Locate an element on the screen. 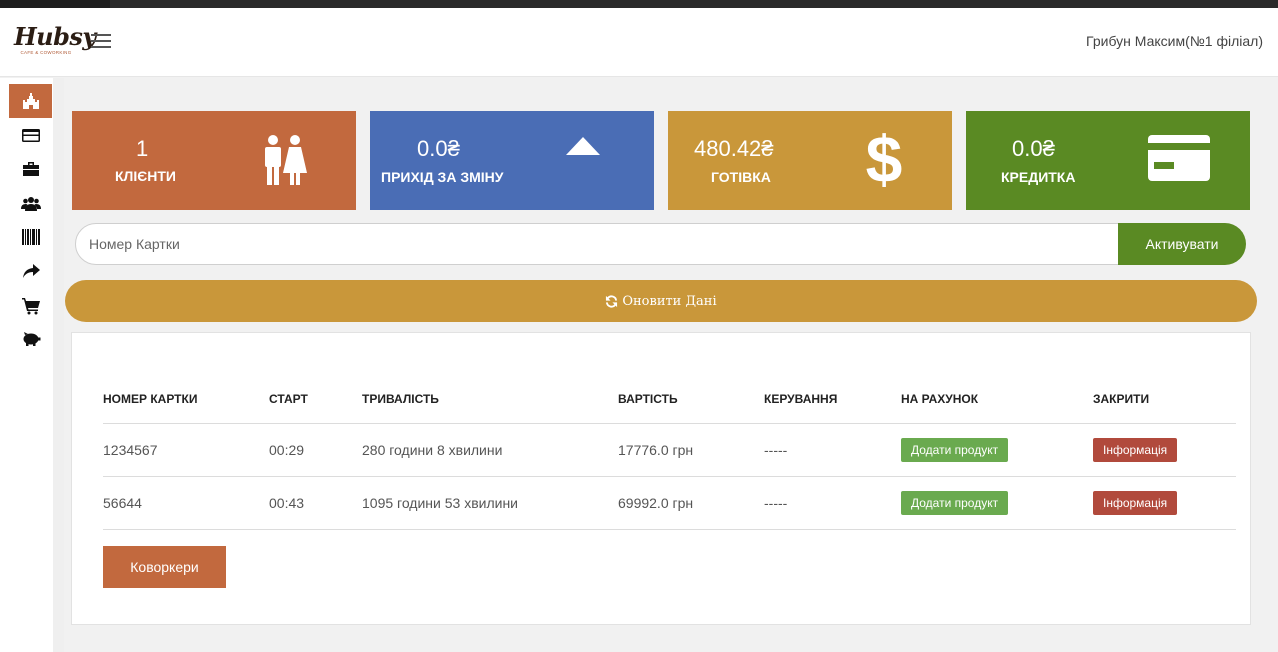  card-number-input is located at coordinates (605, 244).